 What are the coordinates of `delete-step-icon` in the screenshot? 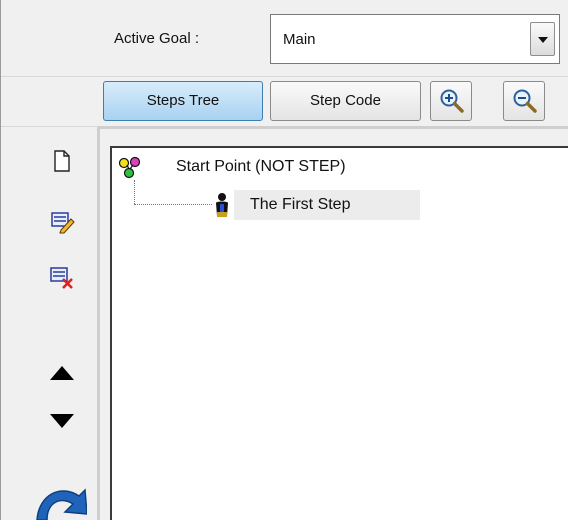 It's located at (62, 277).